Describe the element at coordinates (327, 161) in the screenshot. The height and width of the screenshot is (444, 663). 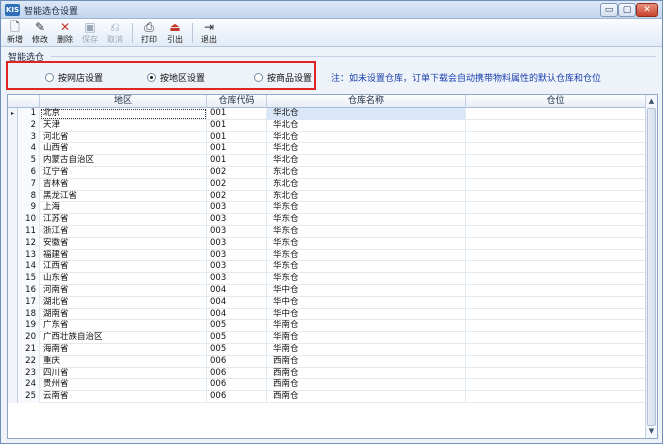
I see `table-row: 5 内蒙古自治区 001 华北仓` at that location.